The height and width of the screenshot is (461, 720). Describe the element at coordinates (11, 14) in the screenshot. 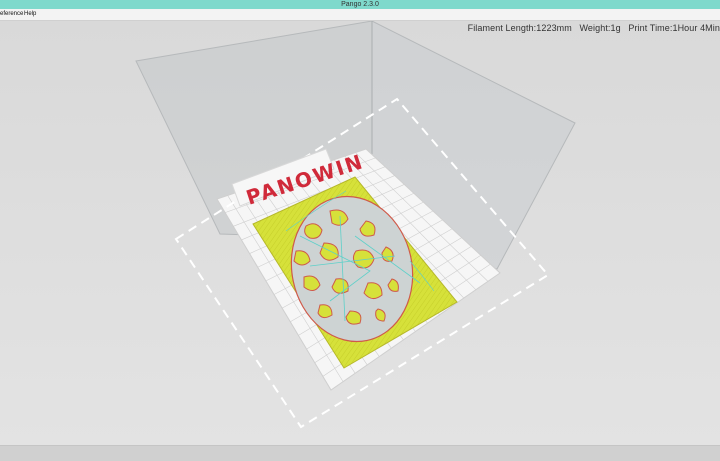

I see `menu-preference: Preference` at that location.